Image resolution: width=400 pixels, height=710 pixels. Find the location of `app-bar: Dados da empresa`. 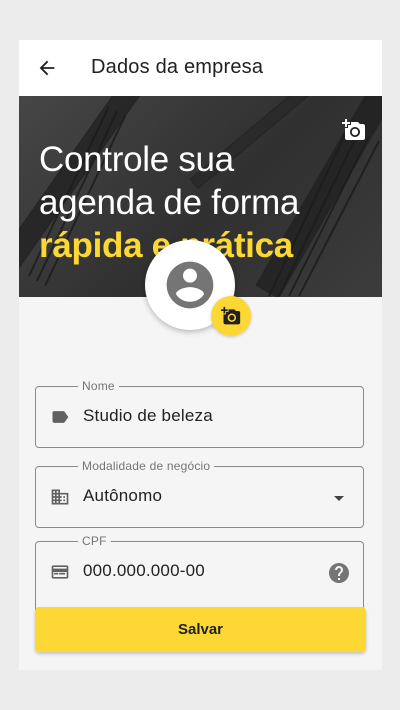

app-bar: Dados da empresa is located at coordinates (200, 68).